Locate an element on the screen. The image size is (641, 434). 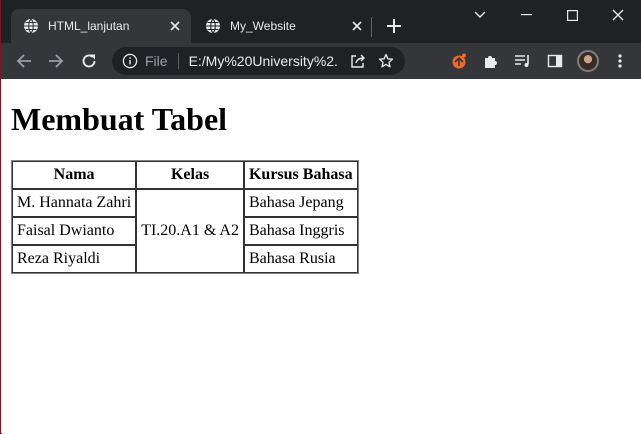
extension-icon is located at coordinates (459, 61).